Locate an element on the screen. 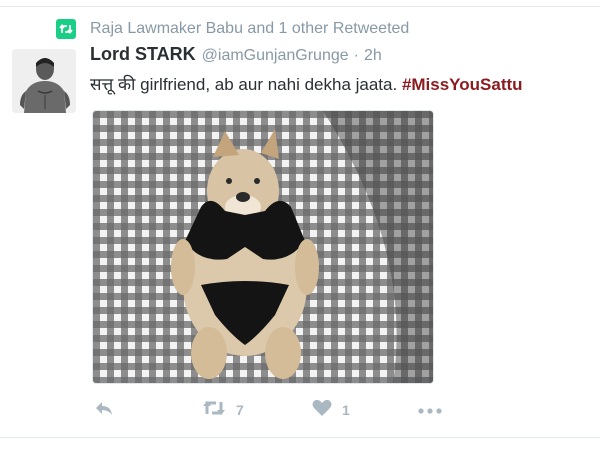 The image size is (600, 450). reply-icon is located at coordinates (104, 410).